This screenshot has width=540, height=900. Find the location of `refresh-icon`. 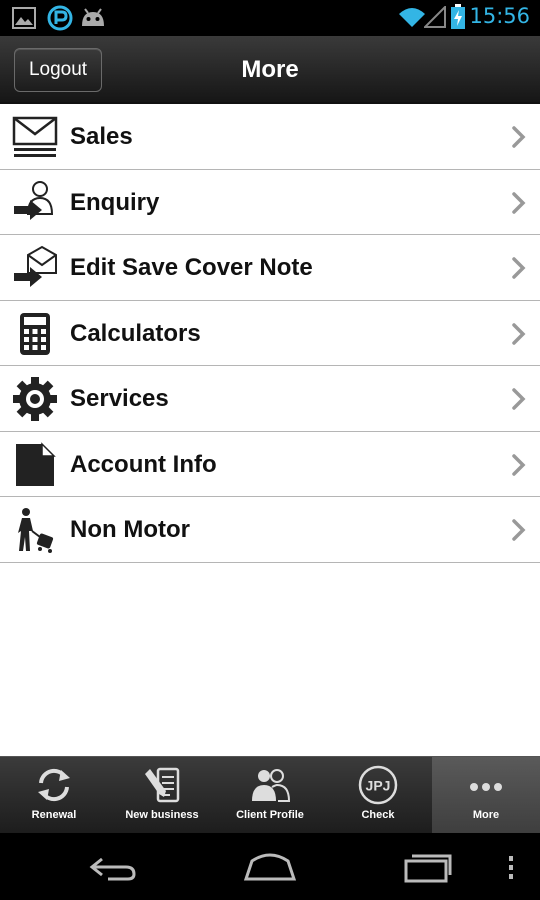

refresh-icon is located at coordinates (54, 785).